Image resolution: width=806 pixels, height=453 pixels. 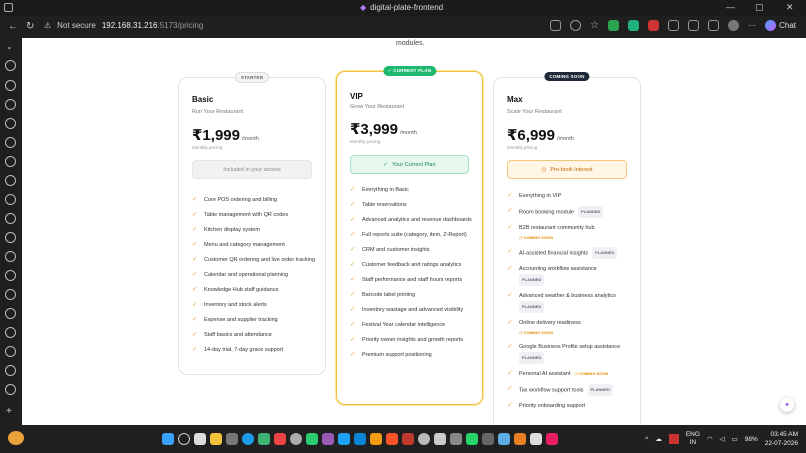 What do you see at coordinates (694, 25) in the screenshot?
I see `split-screen-icon` at bounding box center [694, 25].